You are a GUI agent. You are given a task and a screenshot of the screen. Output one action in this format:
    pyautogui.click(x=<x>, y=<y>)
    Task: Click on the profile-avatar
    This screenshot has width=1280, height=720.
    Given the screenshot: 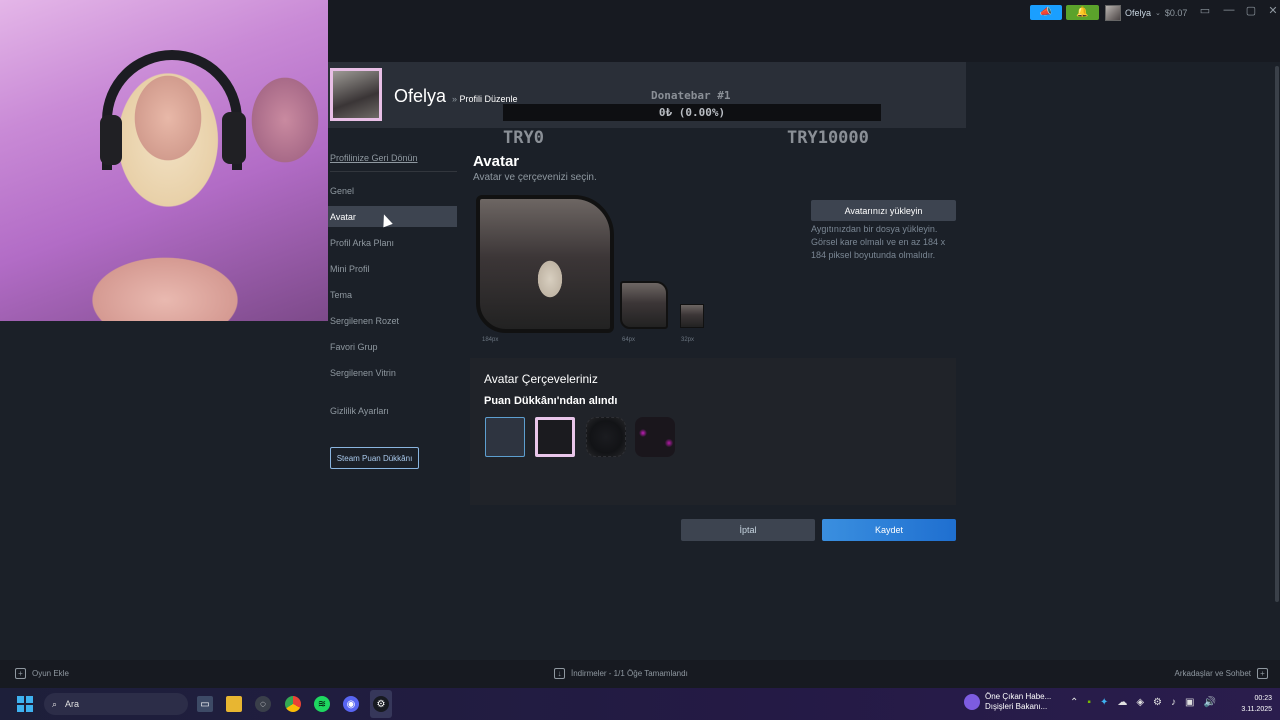 What is the action you would take?
    pyautogui.click(x=356, y=94)
    